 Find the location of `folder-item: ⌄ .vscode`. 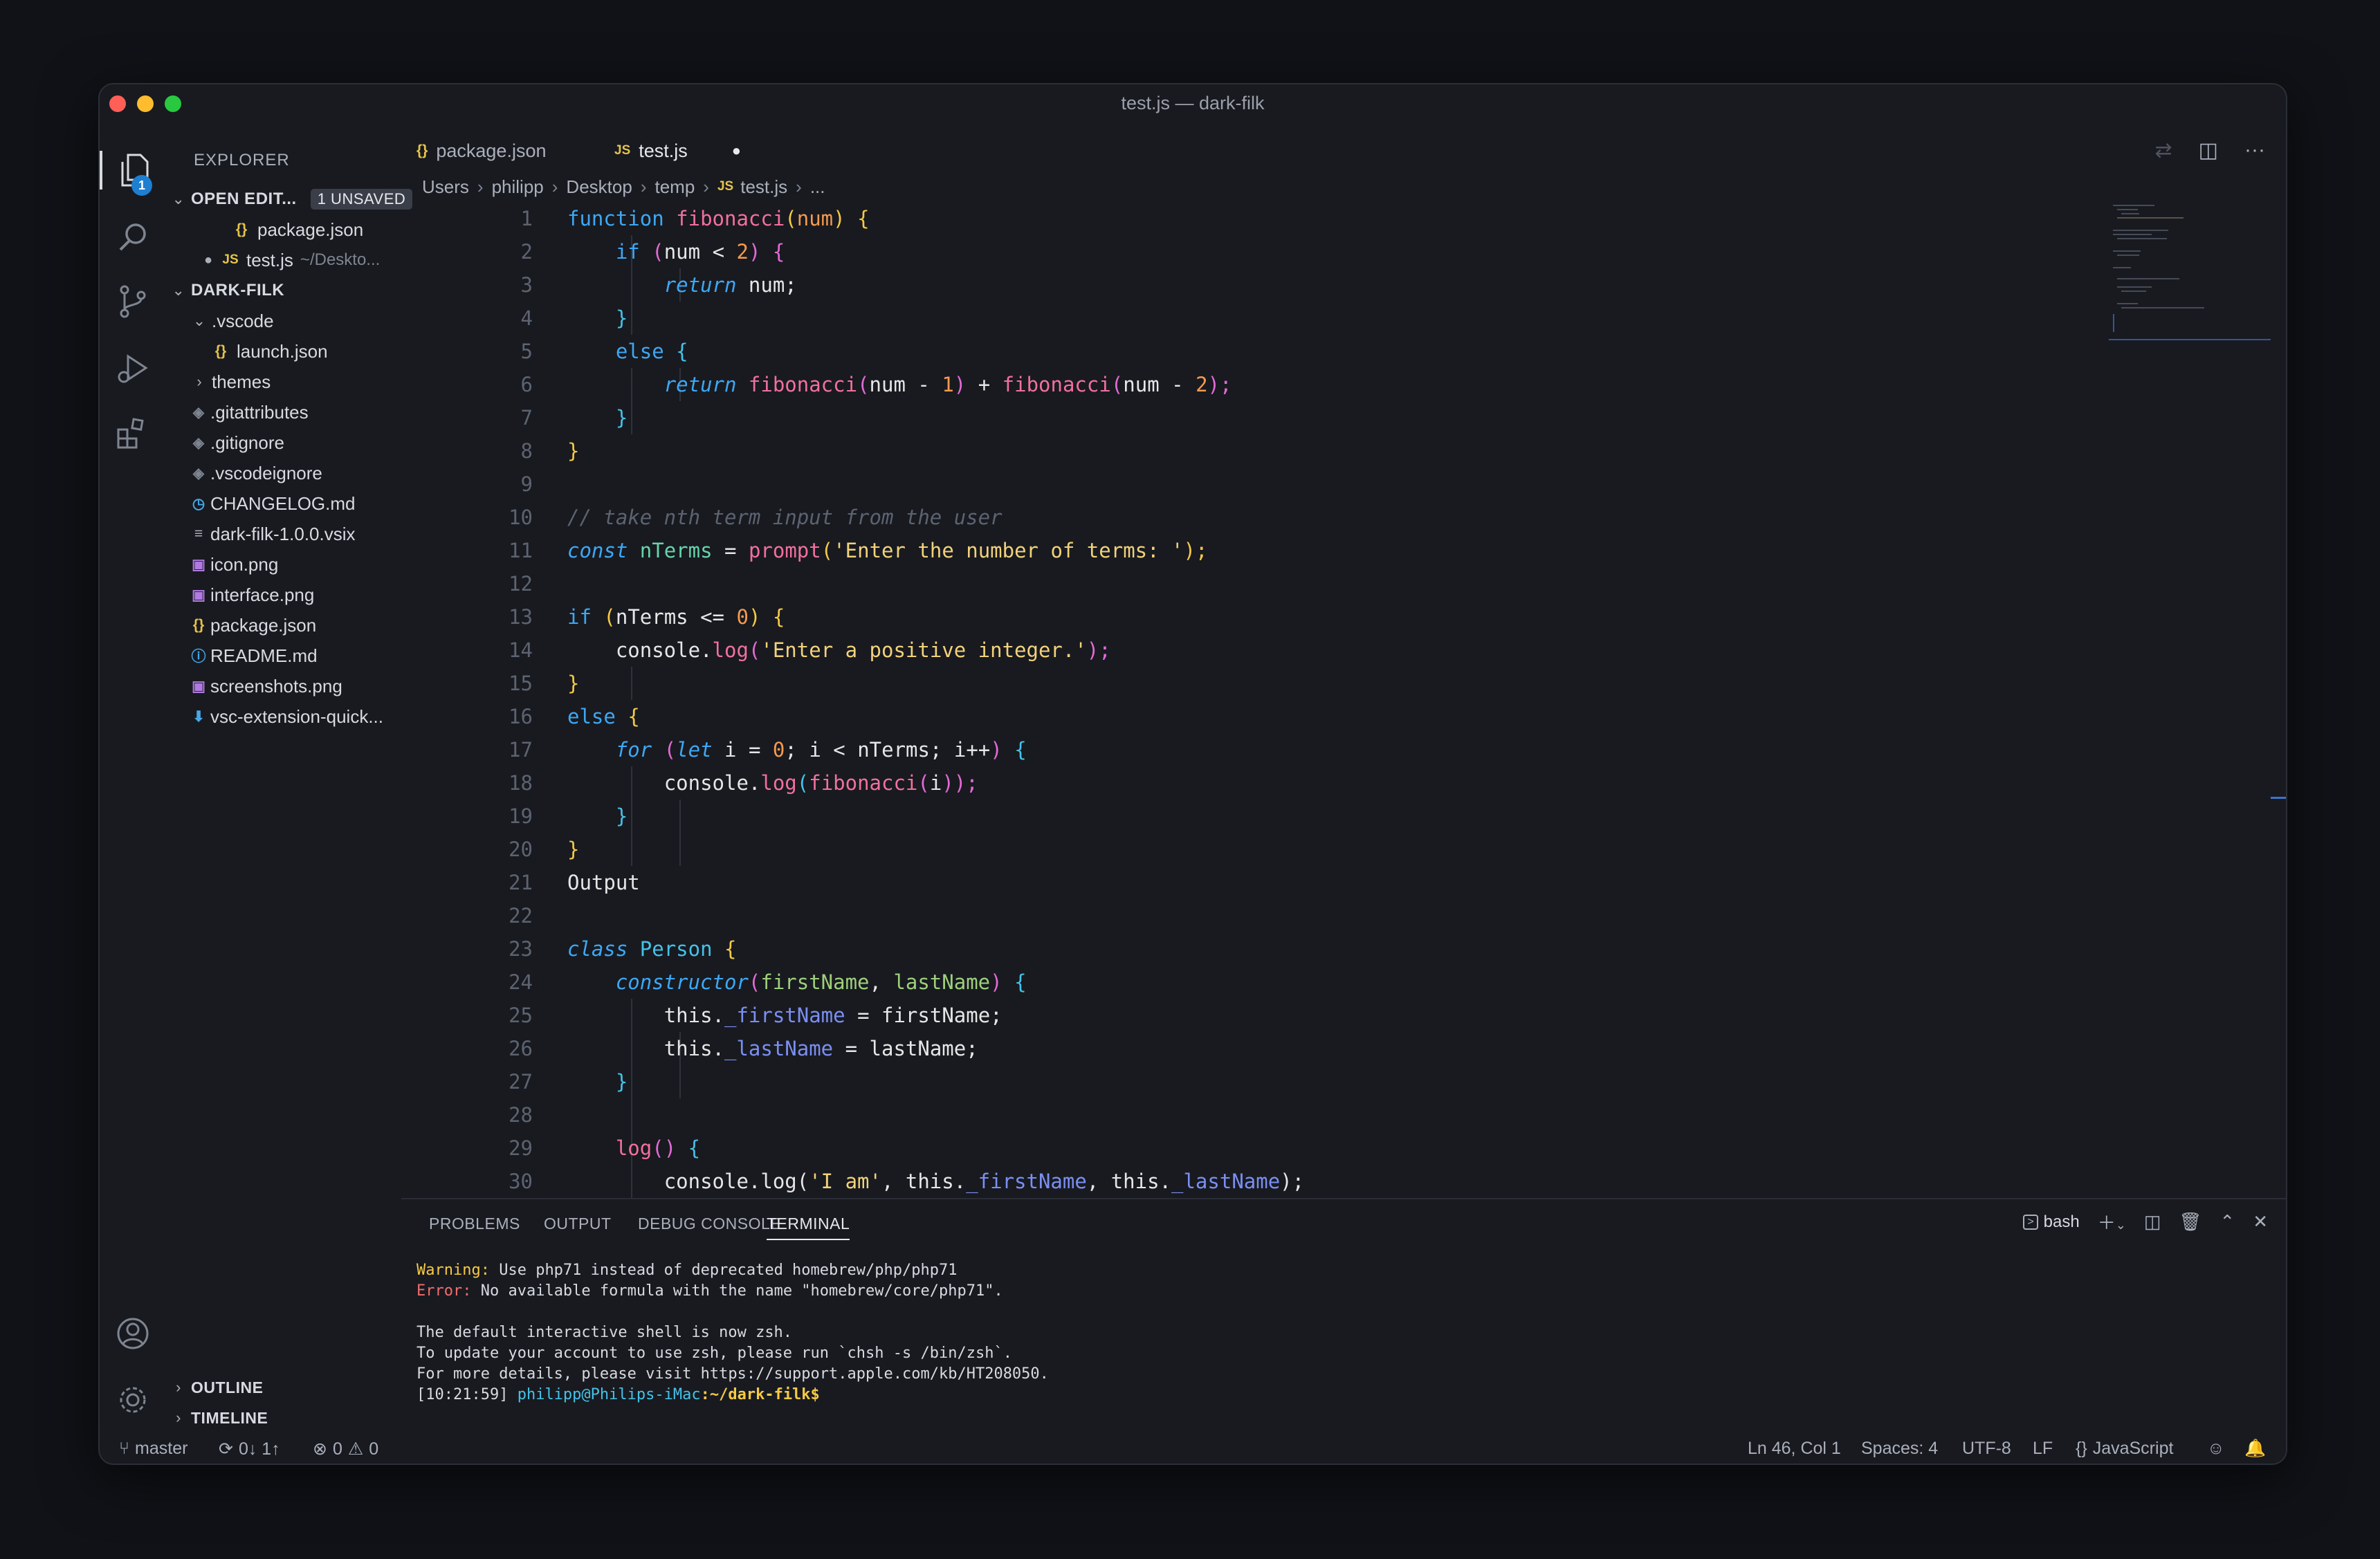

folder-item: ⌄ .vscode is located at coordinates (231, 321).